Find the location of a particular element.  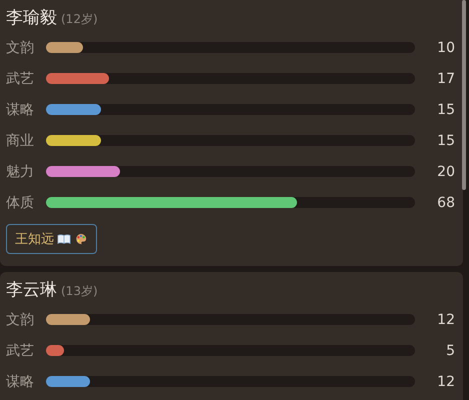

tutor-tag: 王知远 is located at coordinates (51, 239).